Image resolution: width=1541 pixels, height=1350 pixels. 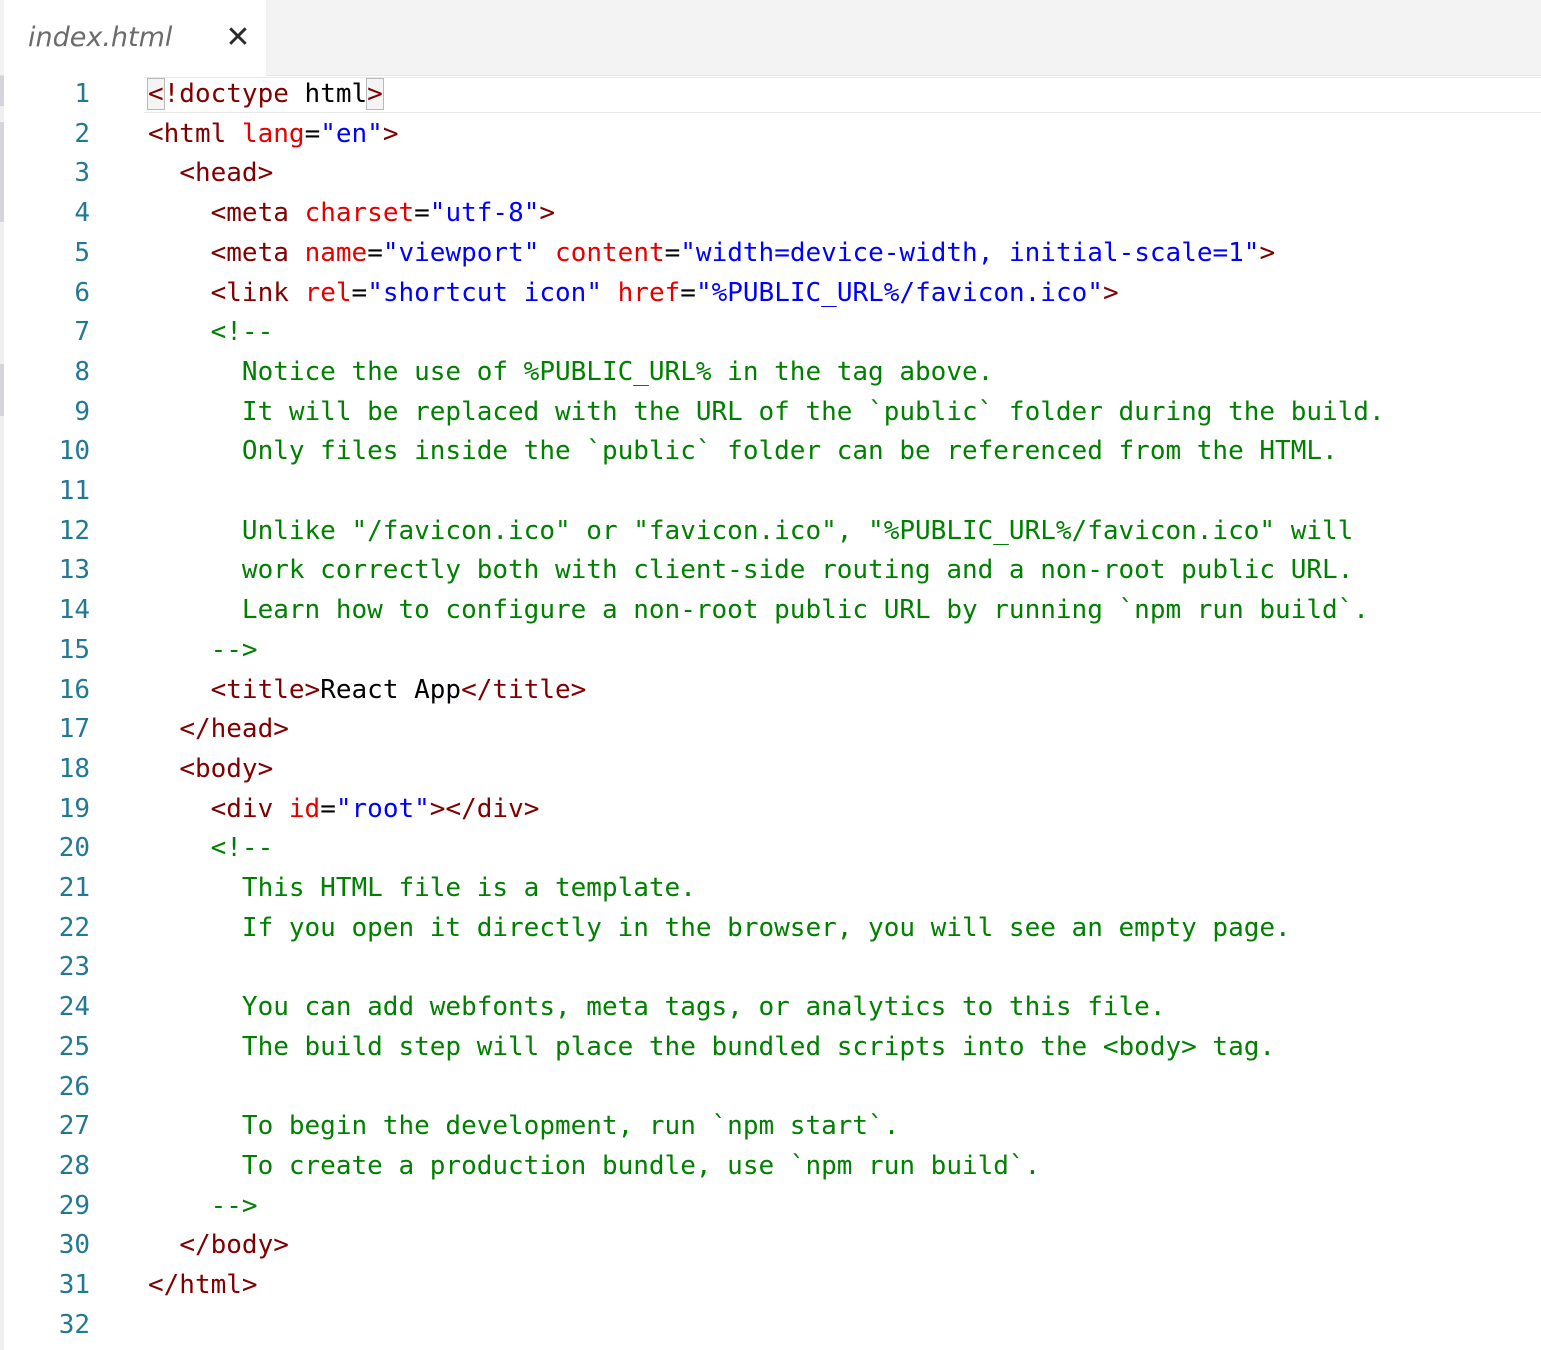 What do you see at coordinates (770, 215) in the screenshot?
I see `code-line: 4 <meta charset="utf-8">` at bounding box center [770, 215].